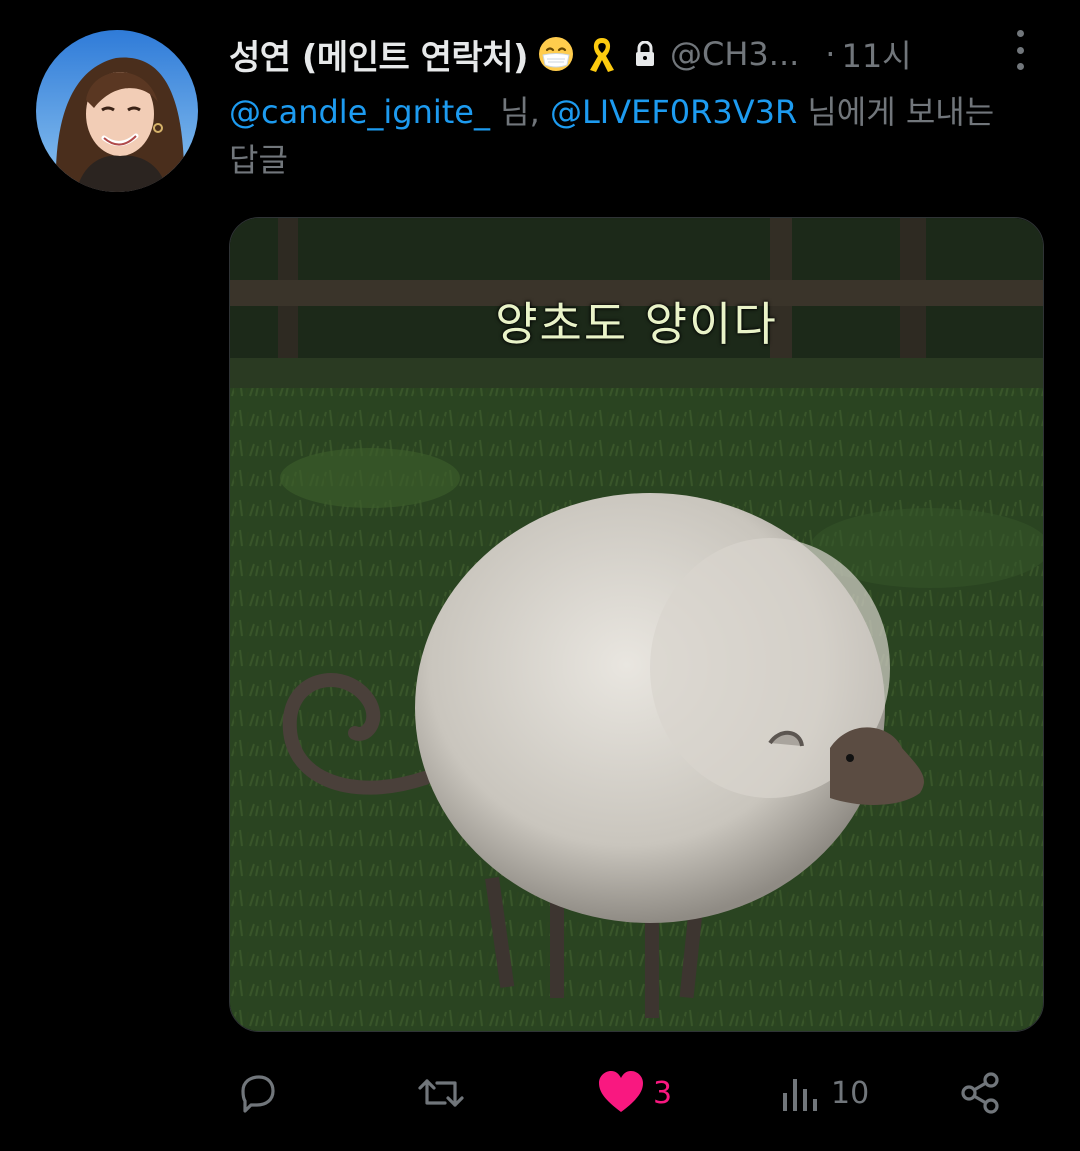  Describe the element at coordinates (117, 111) in the screenshot. I see `avatar` at that location.